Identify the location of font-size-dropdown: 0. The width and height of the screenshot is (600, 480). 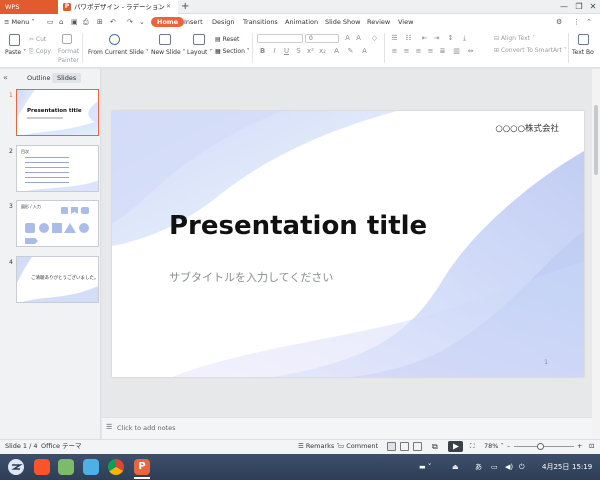
(322, 38).